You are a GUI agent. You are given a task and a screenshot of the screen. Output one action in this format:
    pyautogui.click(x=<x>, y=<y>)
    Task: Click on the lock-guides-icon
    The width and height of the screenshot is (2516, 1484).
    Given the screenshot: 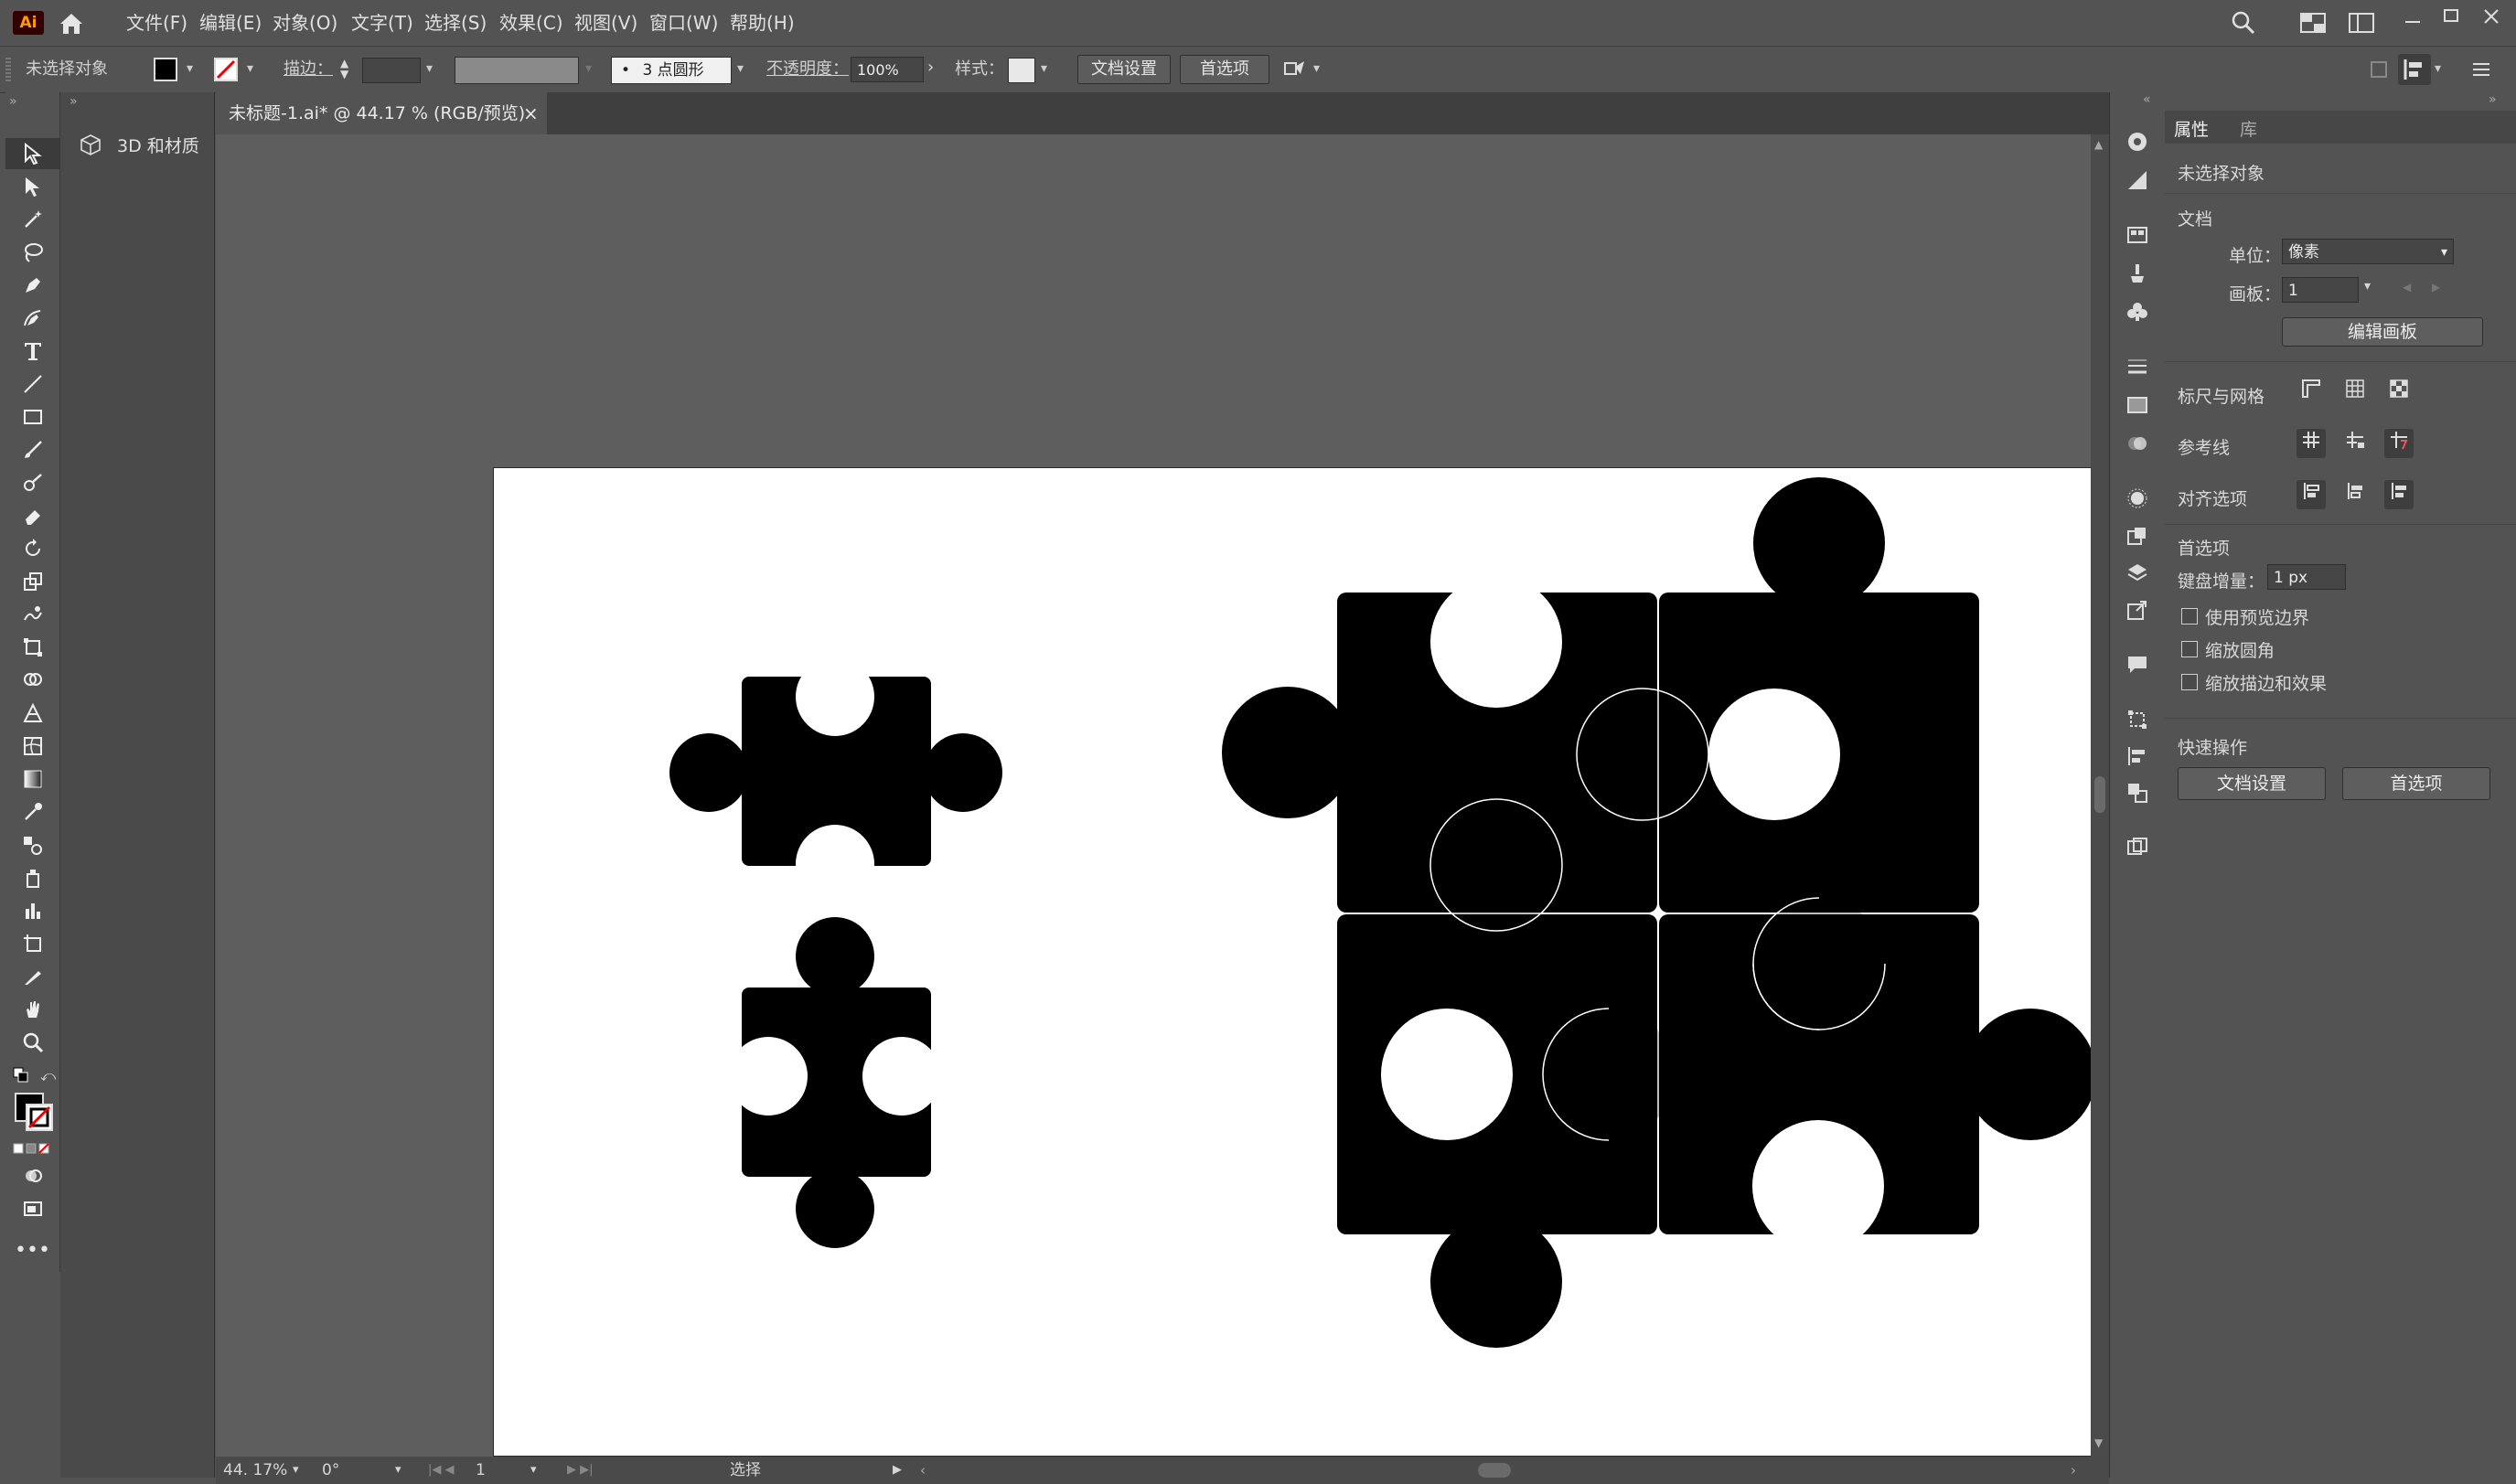 What is the action you would take?
    pyautogui.click(x=2355, y=443)
    